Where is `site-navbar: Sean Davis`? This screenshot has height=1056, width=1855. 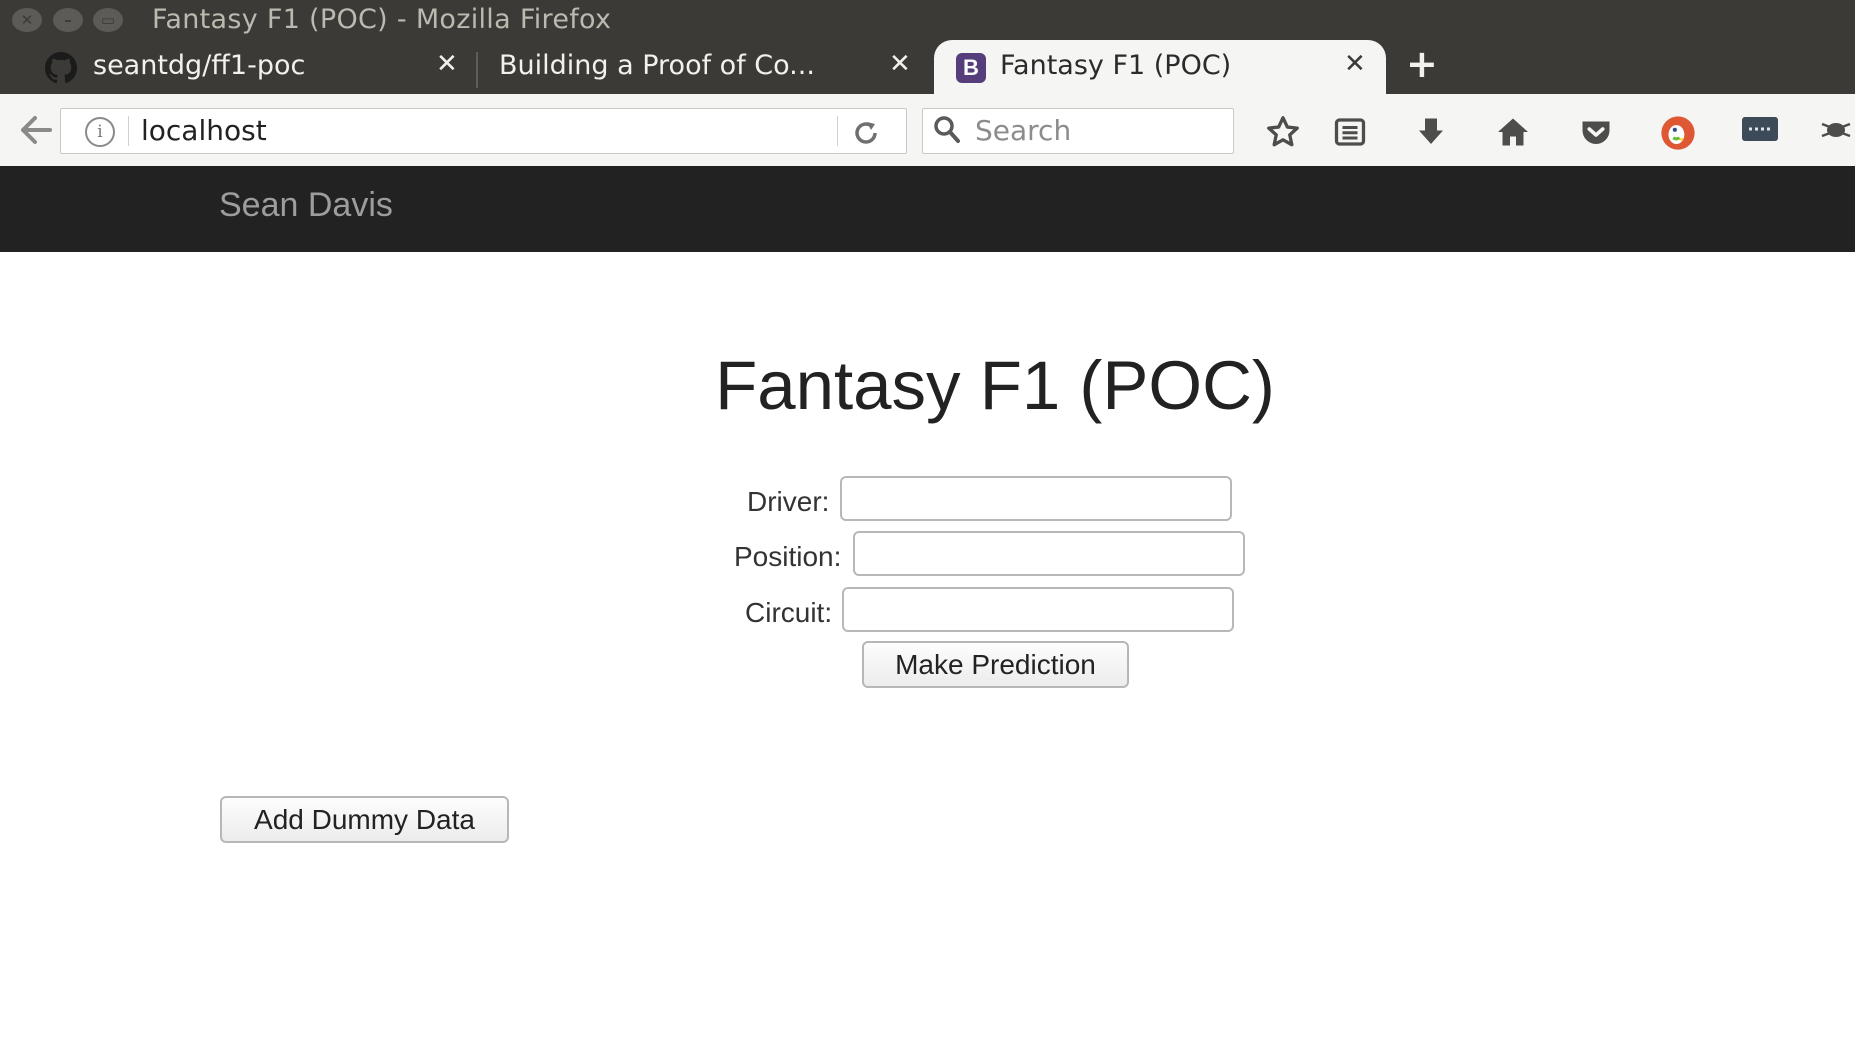
site-navbar: Sean Davis is located at coordinates (927, 209).